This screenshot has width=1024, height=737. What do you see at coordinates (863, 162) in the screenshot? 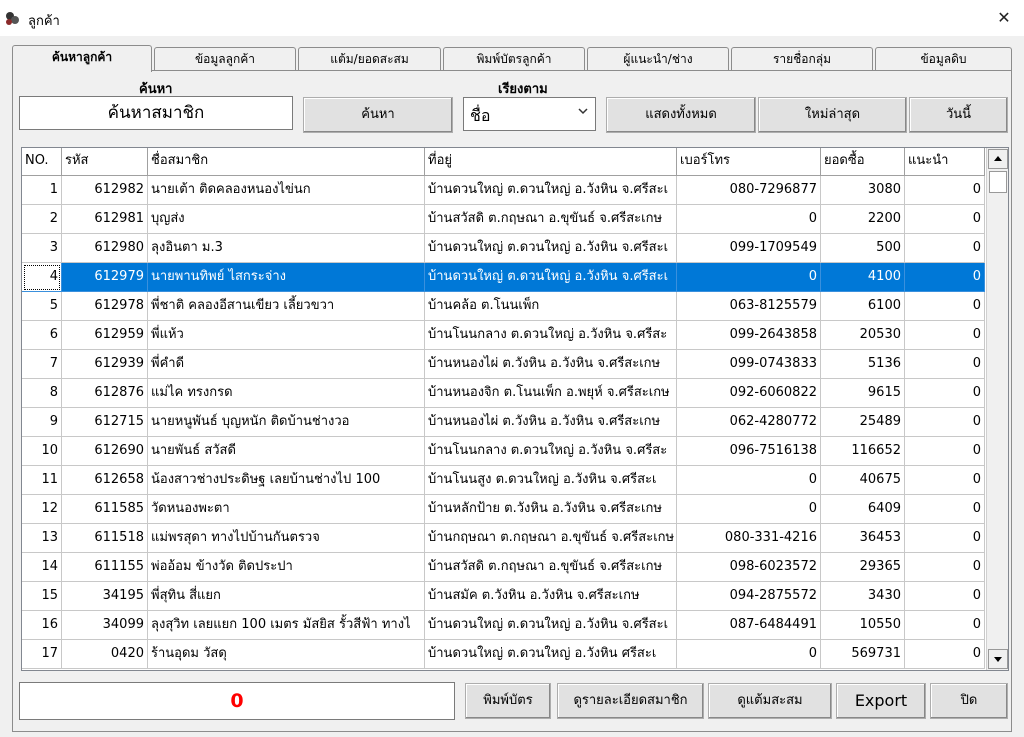
I see `column-header-purchase: ยอดซื้อ` at bounding box center [863, 162].